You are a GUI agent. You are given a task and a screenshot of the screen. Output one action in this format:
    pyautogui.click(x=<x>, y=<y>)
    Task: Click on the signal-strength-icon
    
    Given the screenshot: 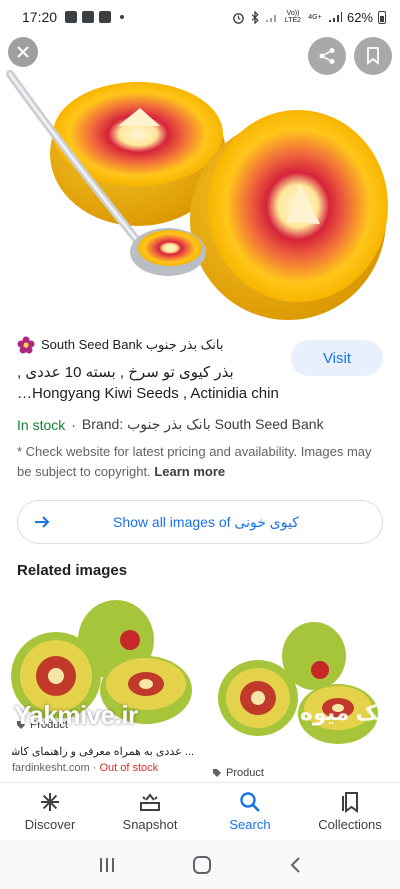 What is the action you would take?
    pyautogui.click(x=335, y=17)
    